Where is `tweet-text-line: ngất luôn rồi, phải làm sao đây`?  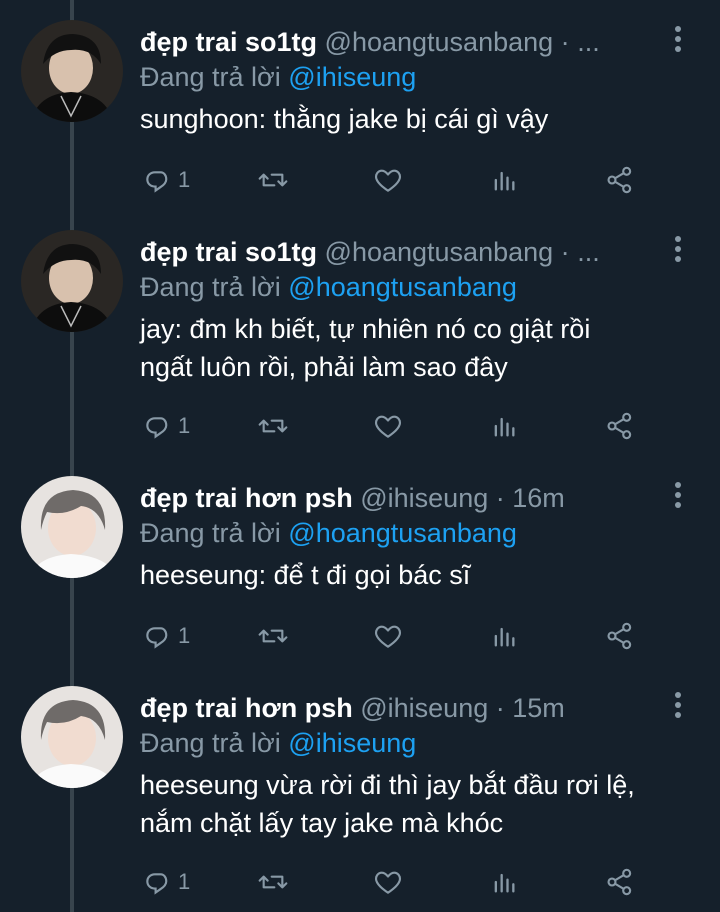 tweet-text-line: ngất luôn rồi, phải làm sao đây is located at coordinates (324, 367).